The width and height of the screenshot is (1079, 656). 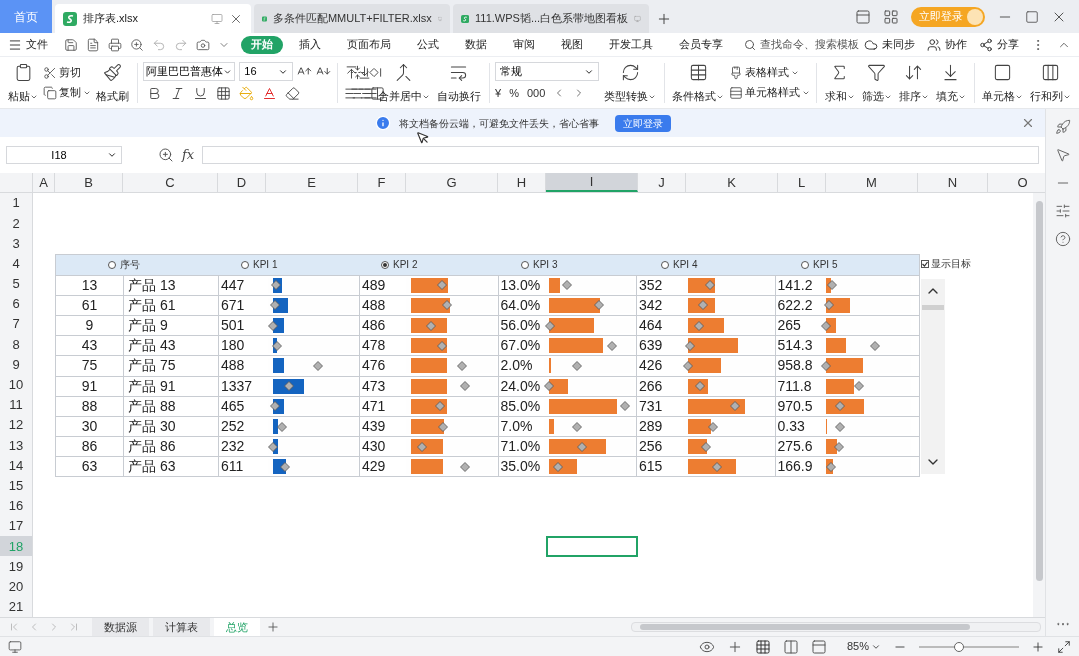 I want to click on camera-icon, so click(x=203, y=44).